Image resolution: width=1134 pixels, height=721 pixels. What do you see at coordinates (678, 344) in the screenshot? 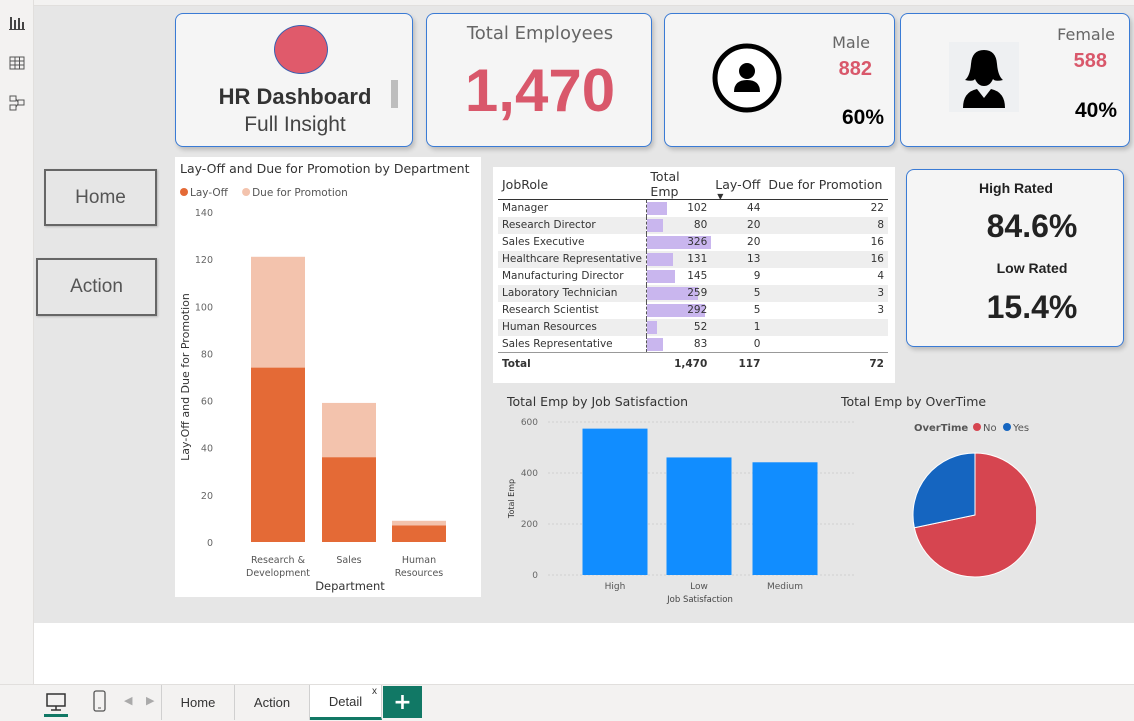
I see `total-emp-cell: 83` at bounding box center [678, 344].